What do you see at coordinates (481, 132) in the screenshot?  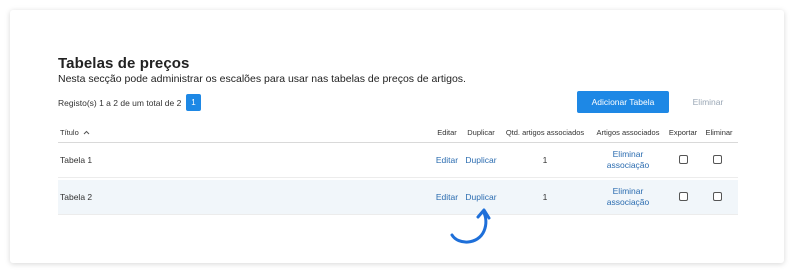 I see `column-duplicate-header: Duplicar` at bounding box center [481, 132].